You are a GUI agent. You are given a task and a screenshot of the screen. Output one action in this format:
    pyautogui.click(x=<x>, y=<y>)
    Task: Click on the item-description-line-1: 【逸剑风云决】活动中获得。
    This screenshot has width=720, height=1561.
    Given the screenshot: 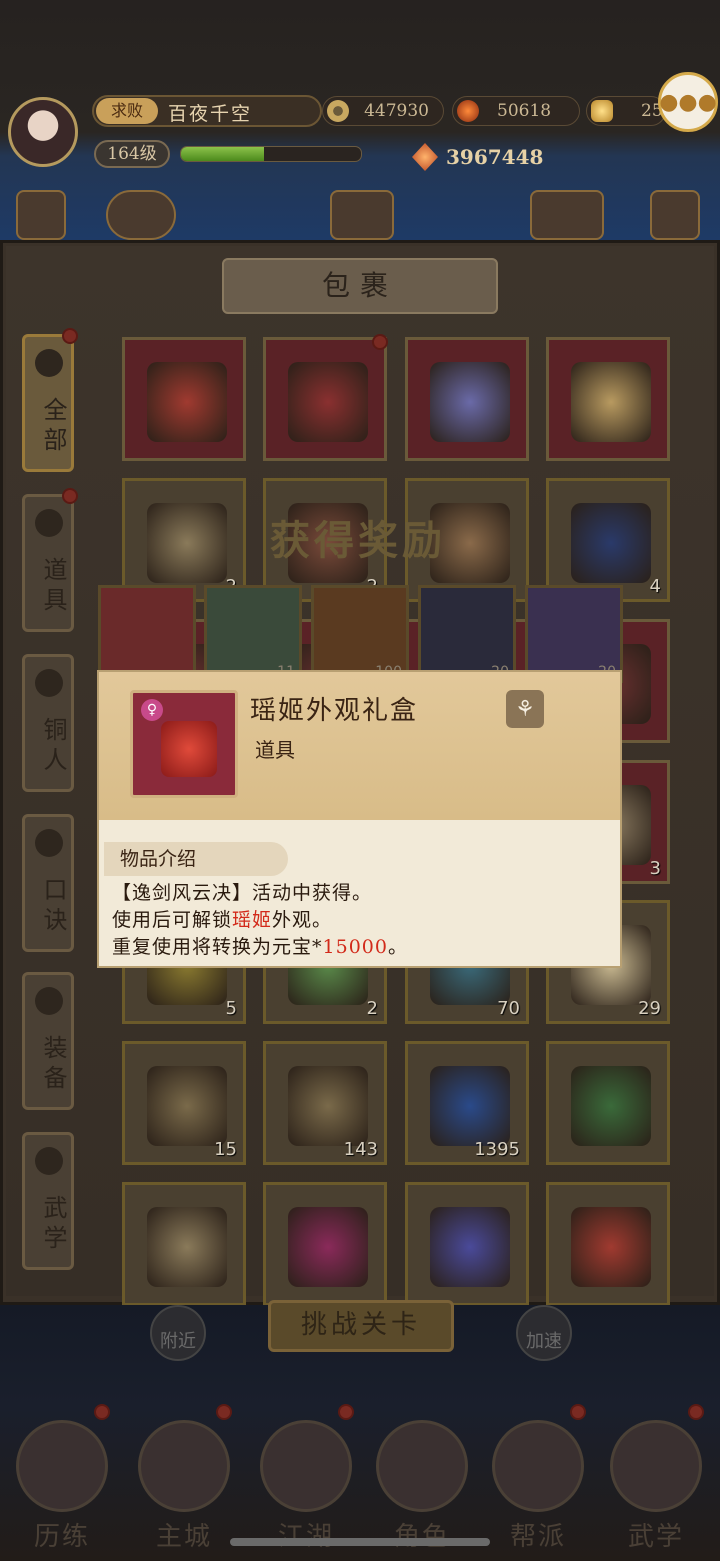 What is the action you would take?
    pyautogui.click(x=242, y=893)
    